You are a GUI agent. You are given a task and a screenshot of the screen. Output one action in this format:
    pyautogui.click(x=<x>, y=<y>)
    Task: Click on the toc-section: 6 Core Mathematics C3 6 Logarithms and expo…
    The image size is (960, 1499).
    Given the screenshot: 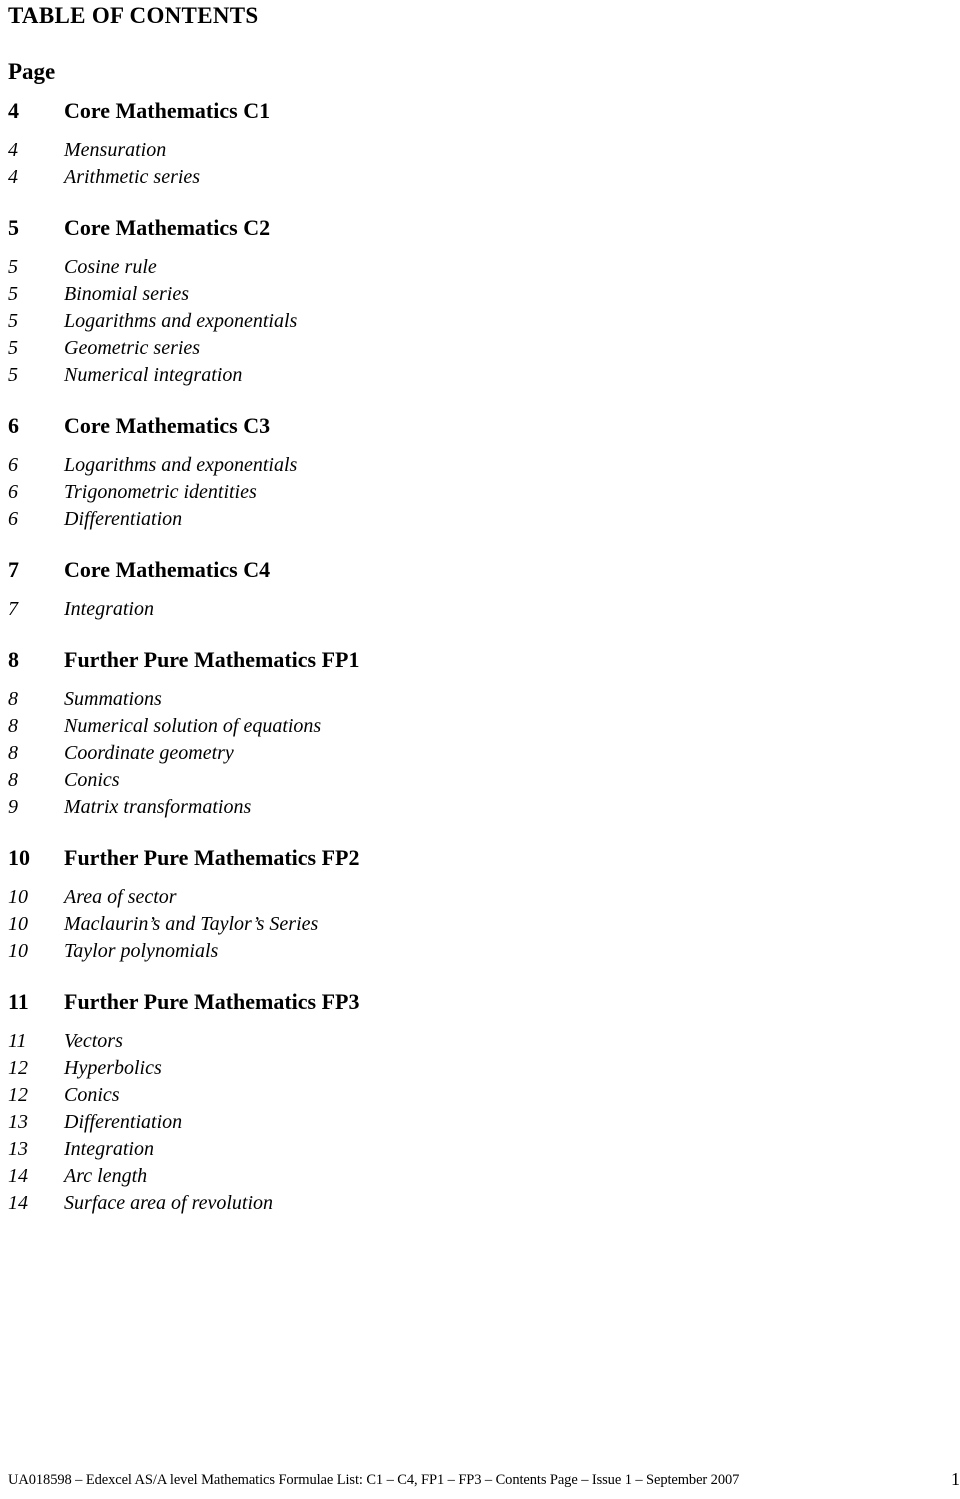 What is the action you would take?
    pyautogui.click(x=350, y=472)
    